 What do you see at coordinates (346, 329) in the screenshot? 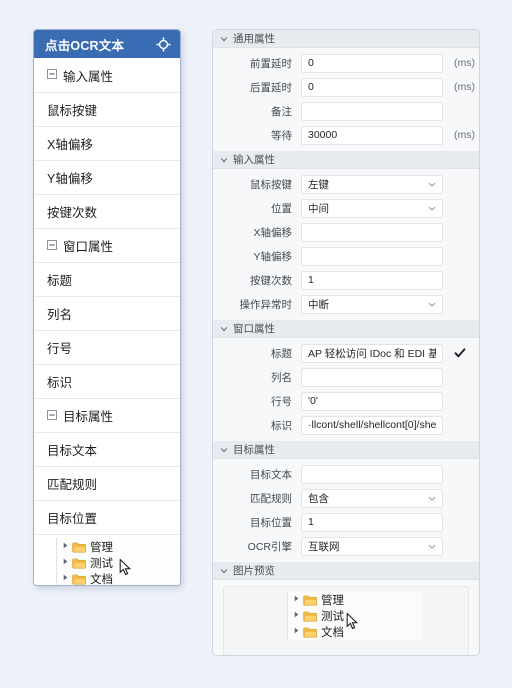
I see `section-header: 窗口属性` at bounding box center [346, 329].